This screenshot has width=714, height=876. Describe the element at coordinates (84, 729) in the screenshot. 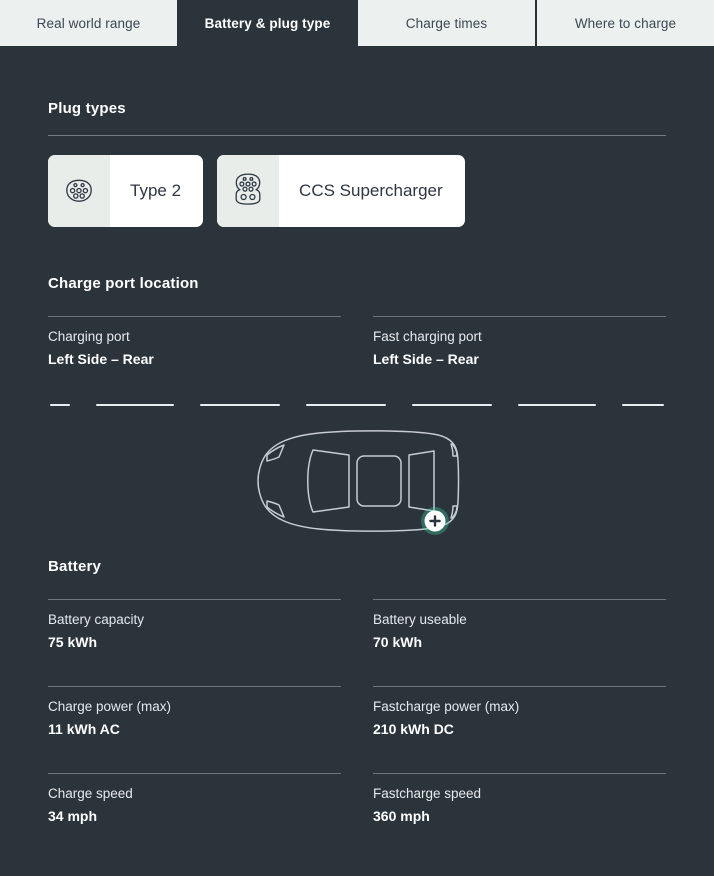

I see `cell-value: 11 kWh AC` at that location.